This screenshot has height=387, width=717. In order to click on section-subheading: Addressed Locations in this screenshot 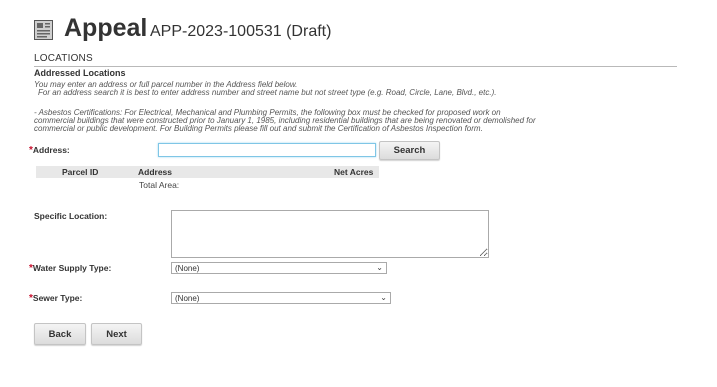, I will do `click(80, 73)`.